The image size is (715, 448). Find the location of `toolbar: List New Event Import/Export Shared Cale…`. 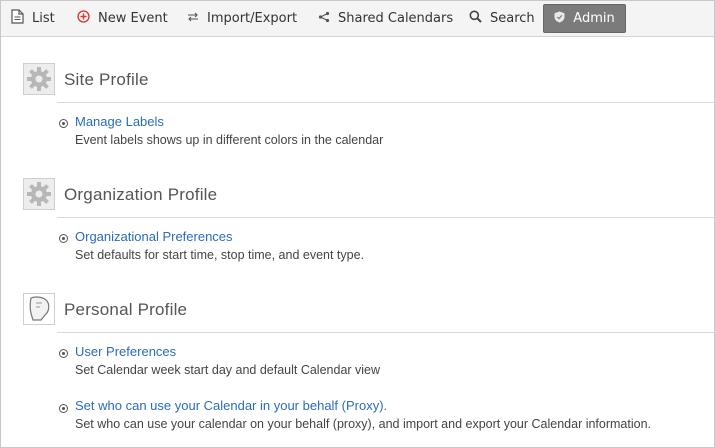

toolbar: List New Event Import/Export Shared Cale… is located at coordinates (357, 19).